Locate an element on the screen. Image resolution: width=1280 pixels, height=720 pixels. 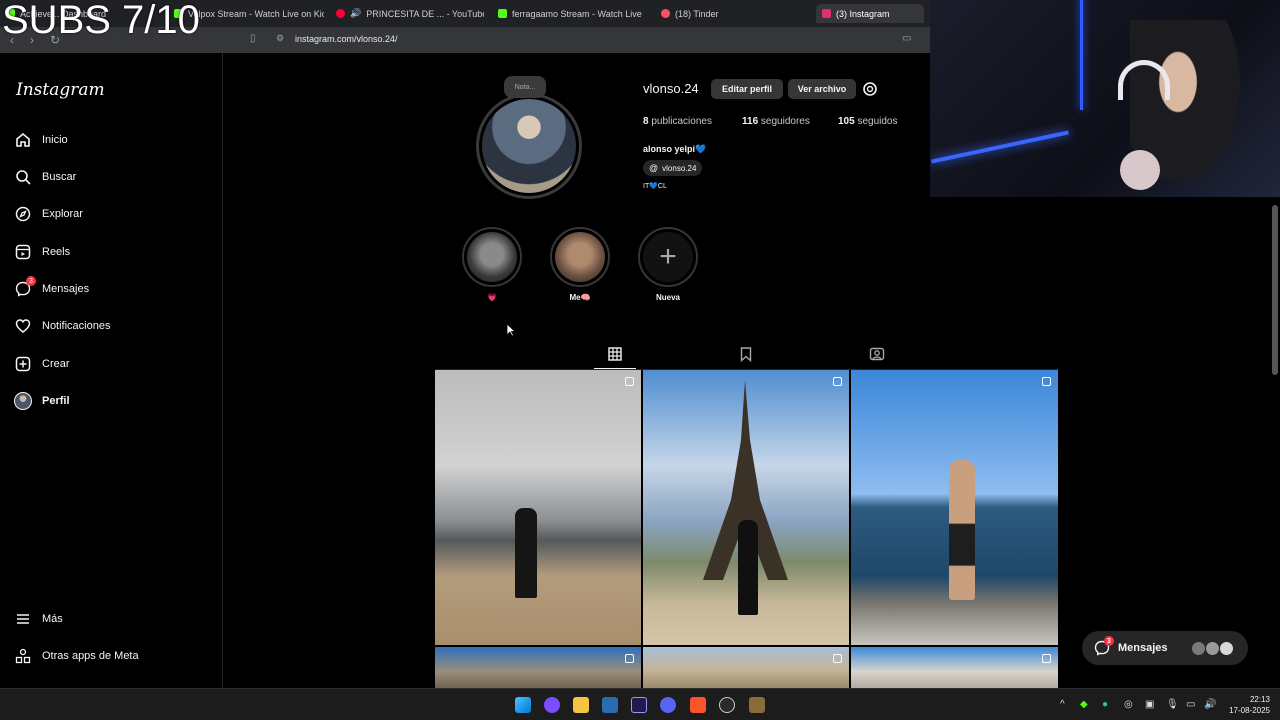
mouse-cursor-icon is located at coordinates (511, 330).